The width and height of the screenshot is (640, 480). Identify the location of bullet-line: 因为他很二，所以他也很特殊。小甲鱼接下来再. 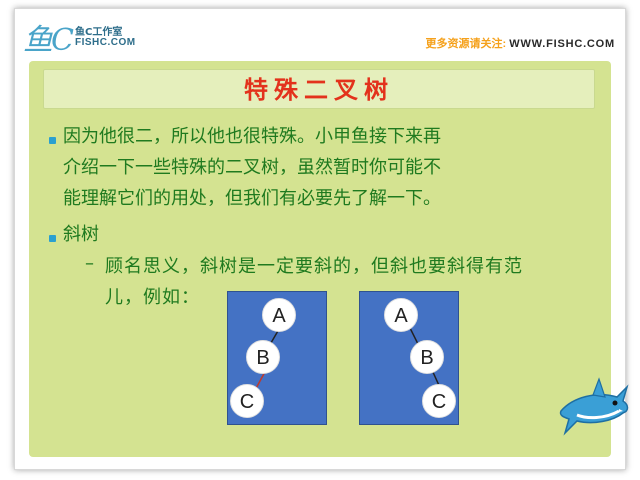
(252, 136).